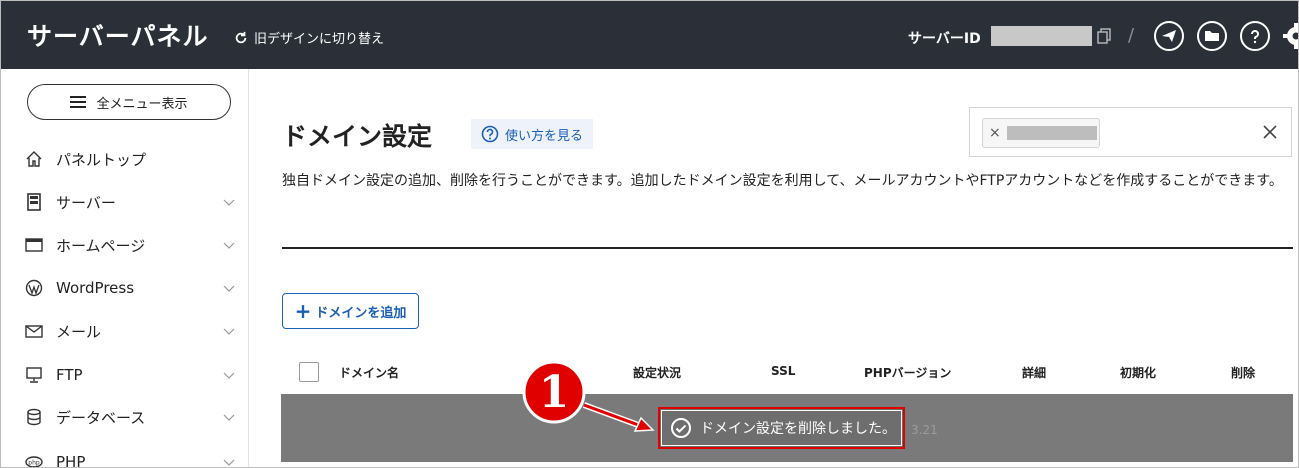 The width and height of the screenshot is (1299, 468). I want to click on sidebar-item-panel-top: パネルトップ, so click(129, 159).